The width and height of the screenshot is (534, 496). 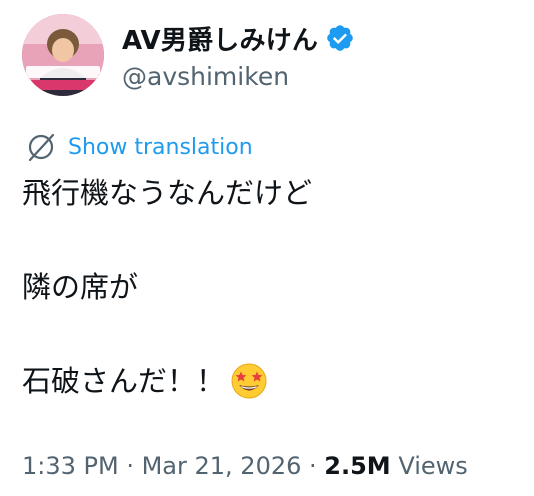 What do you see at coordinates (220, 38) in the screenshot?
I see `display-name: AV男爵しみけん` at bounding box center [220, 38].